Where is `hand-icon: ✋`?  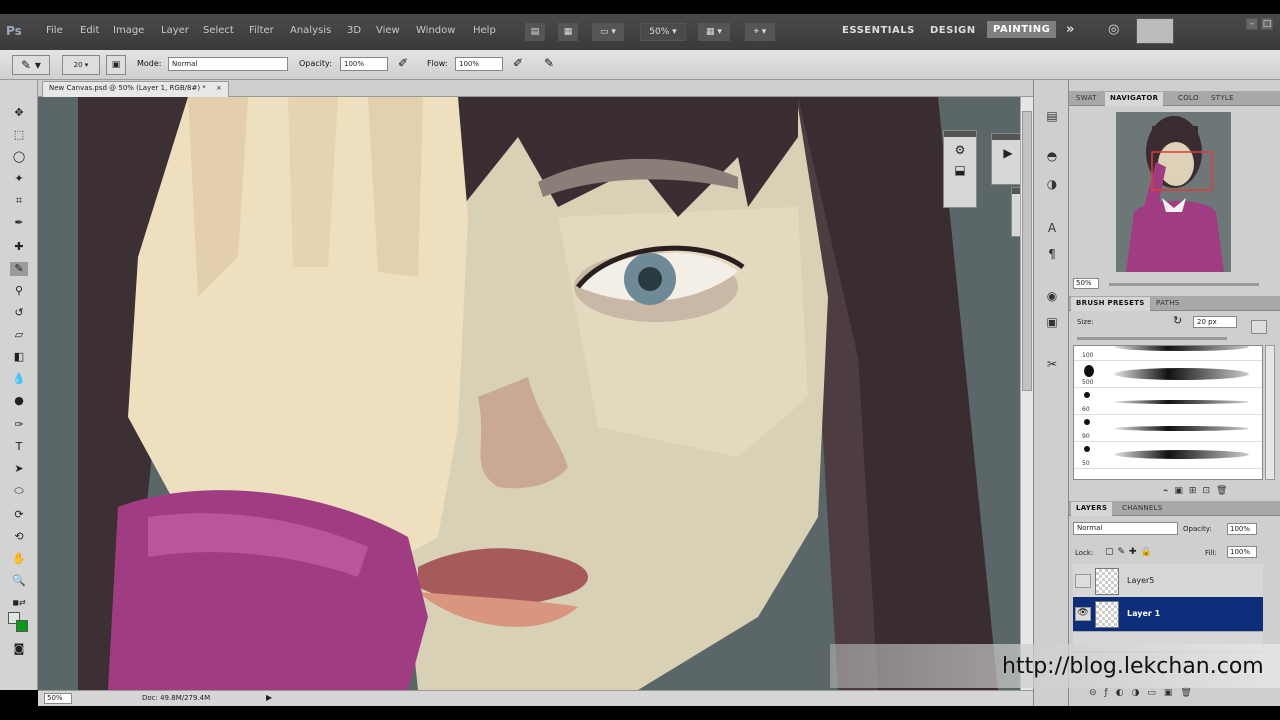 hand-icon: ✋ is located at coordinates (1016, 207).